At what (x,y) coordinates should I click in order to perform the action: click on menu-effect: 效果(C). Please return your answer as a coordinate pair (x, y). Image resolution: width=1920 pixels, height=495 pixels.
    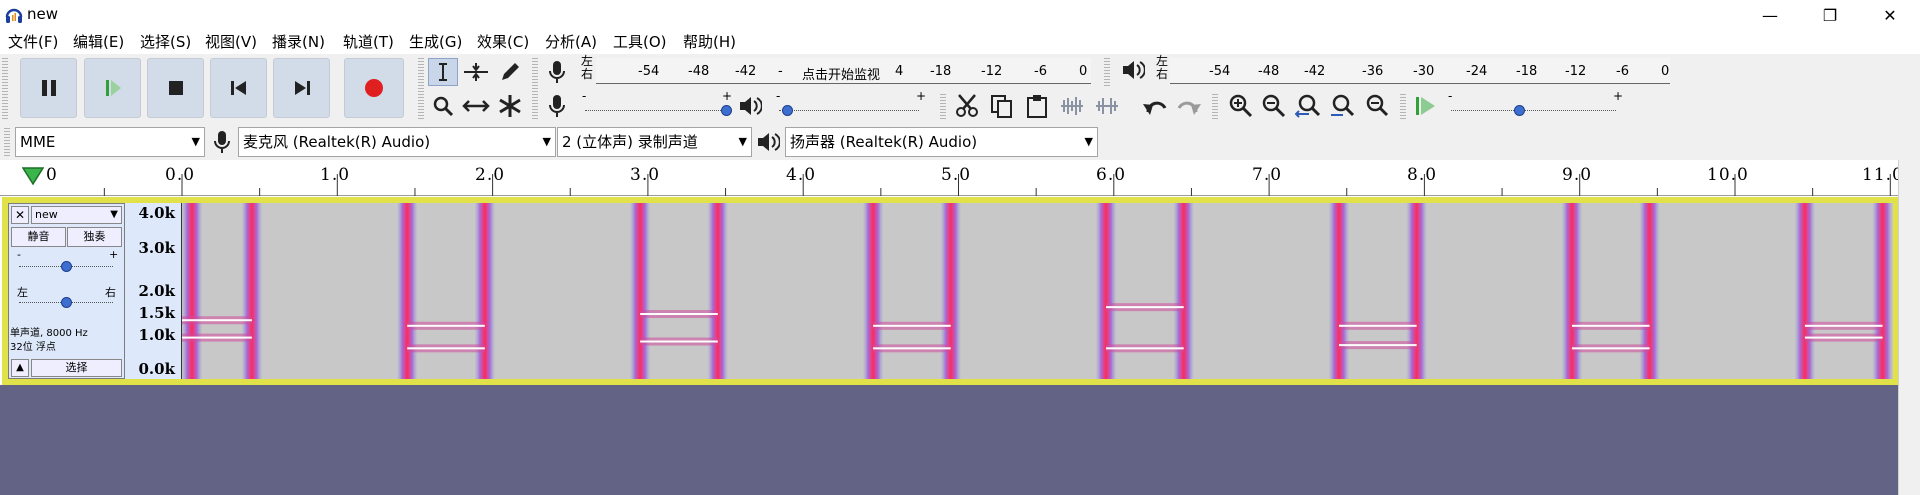
    Looking at the image, I should click on (503, 42).